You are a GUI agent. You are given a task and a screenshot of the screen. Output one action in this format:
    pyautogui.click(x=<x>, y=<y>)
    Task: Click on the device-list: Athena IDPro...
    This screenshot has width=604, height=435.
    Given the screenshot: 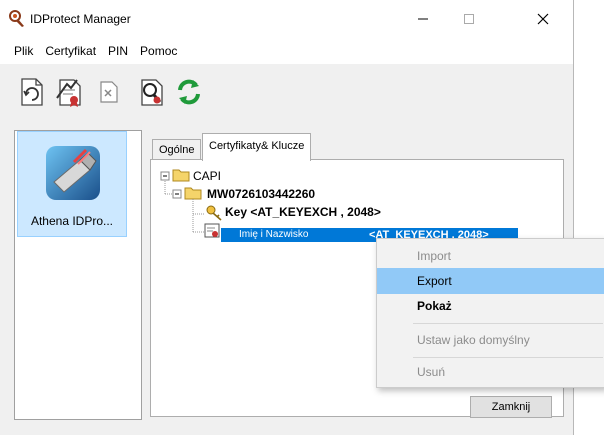 What is the action you would take?
    pyautogui.click(x=78, y=275)
    